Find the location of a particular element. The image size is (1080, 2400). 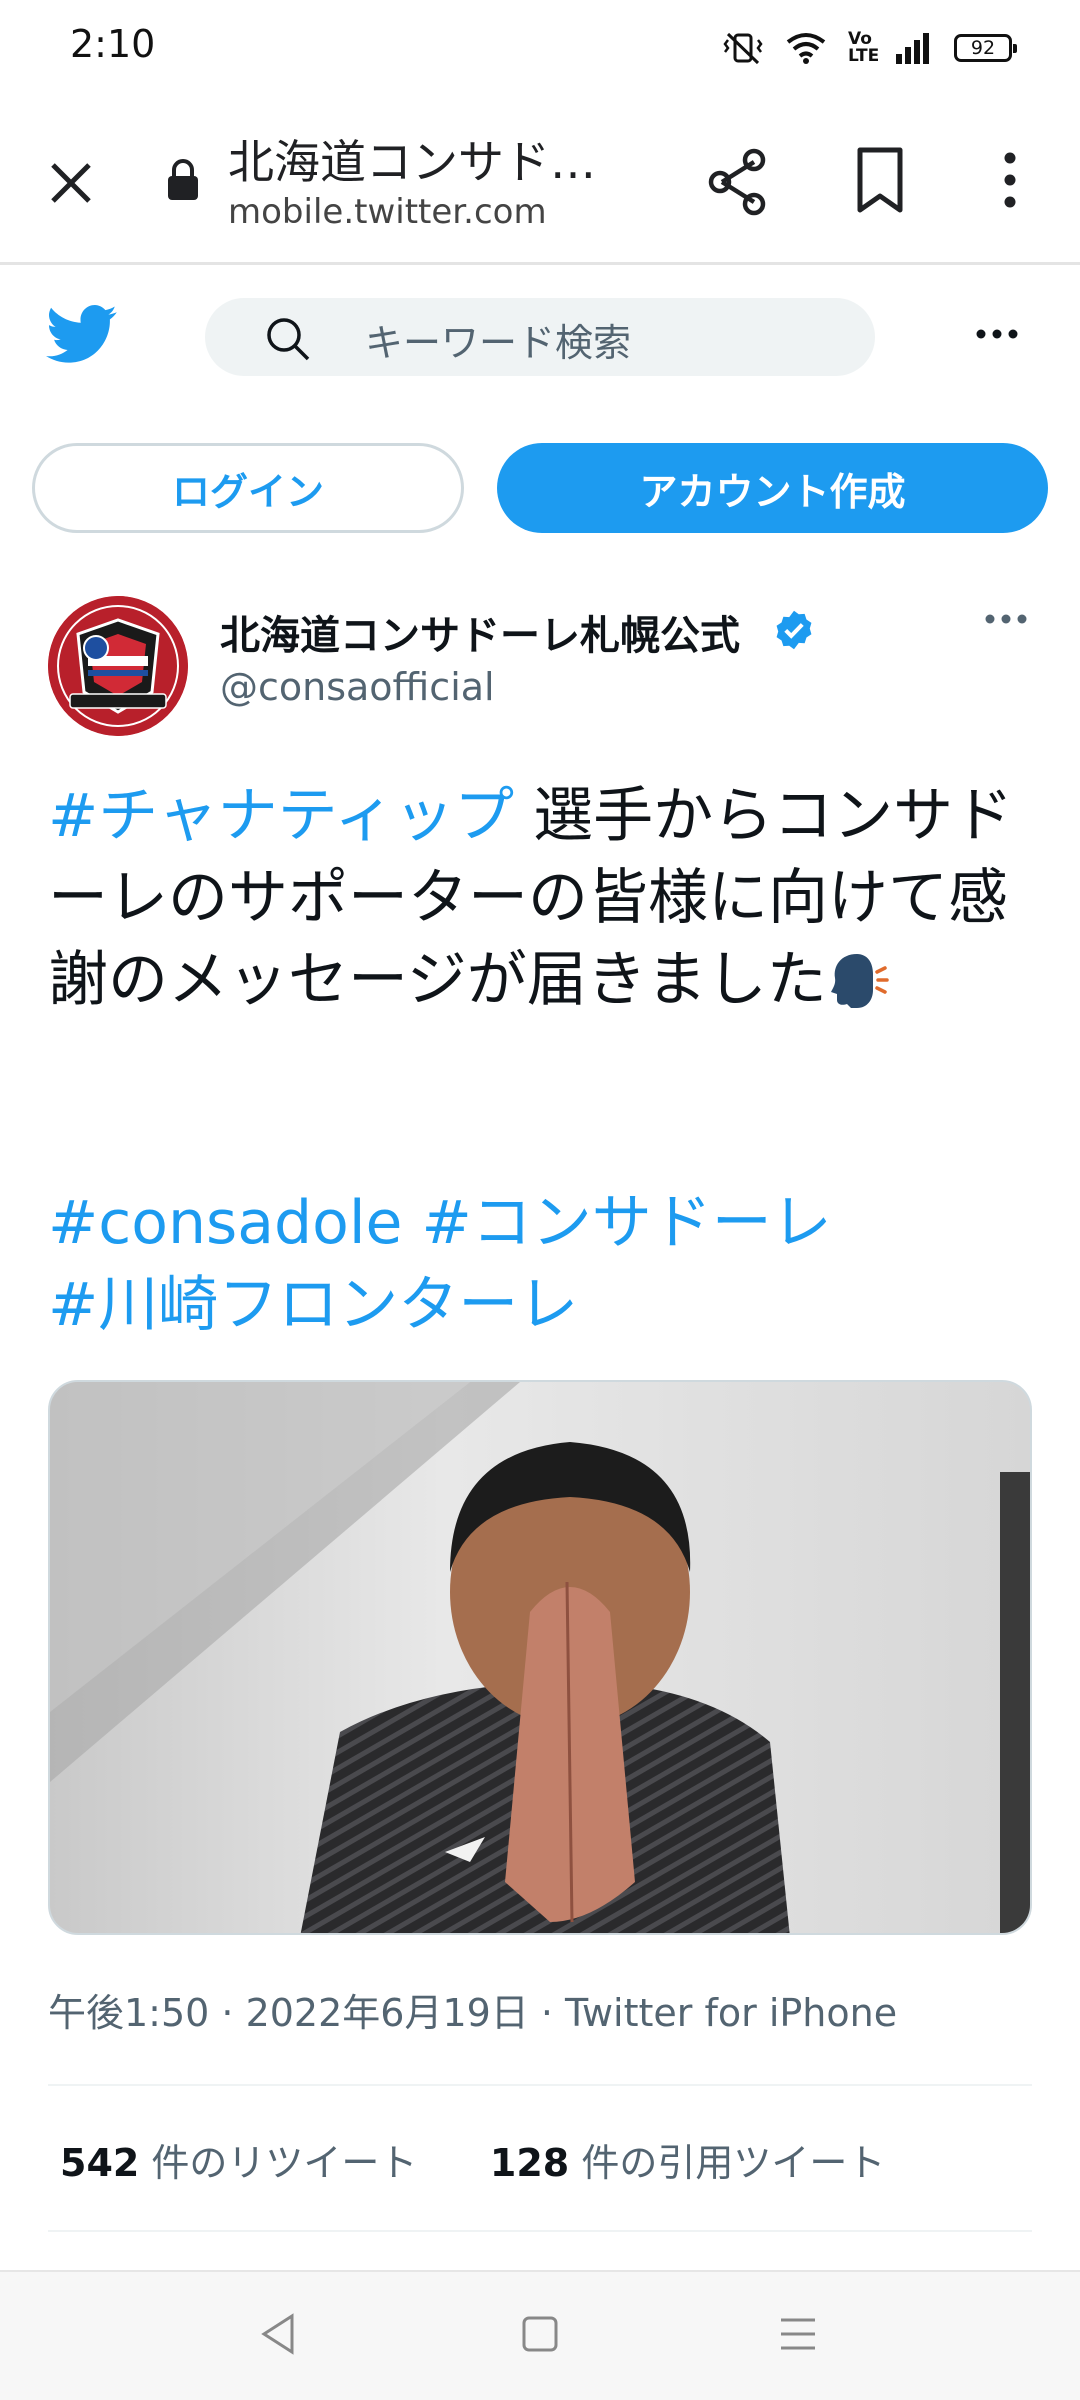

more-vert-icon is located at coordinates (1010, 181).